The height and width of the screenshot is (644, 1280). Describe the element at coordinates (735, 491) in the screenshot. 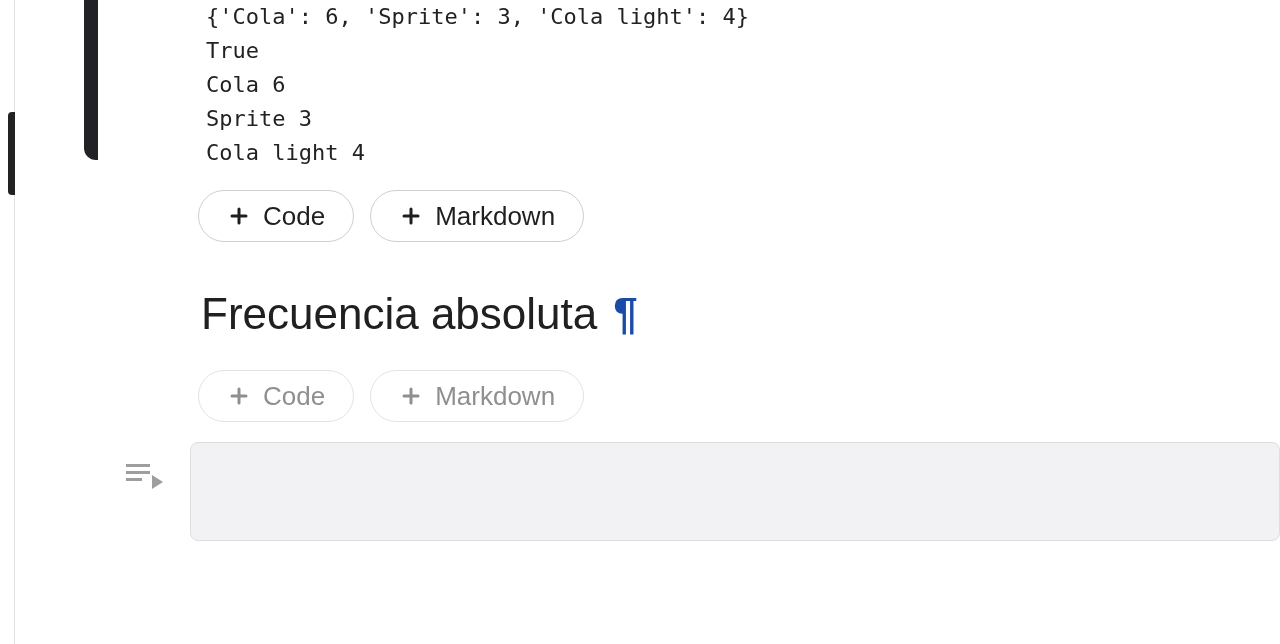

I see `empty-cell` at that location.